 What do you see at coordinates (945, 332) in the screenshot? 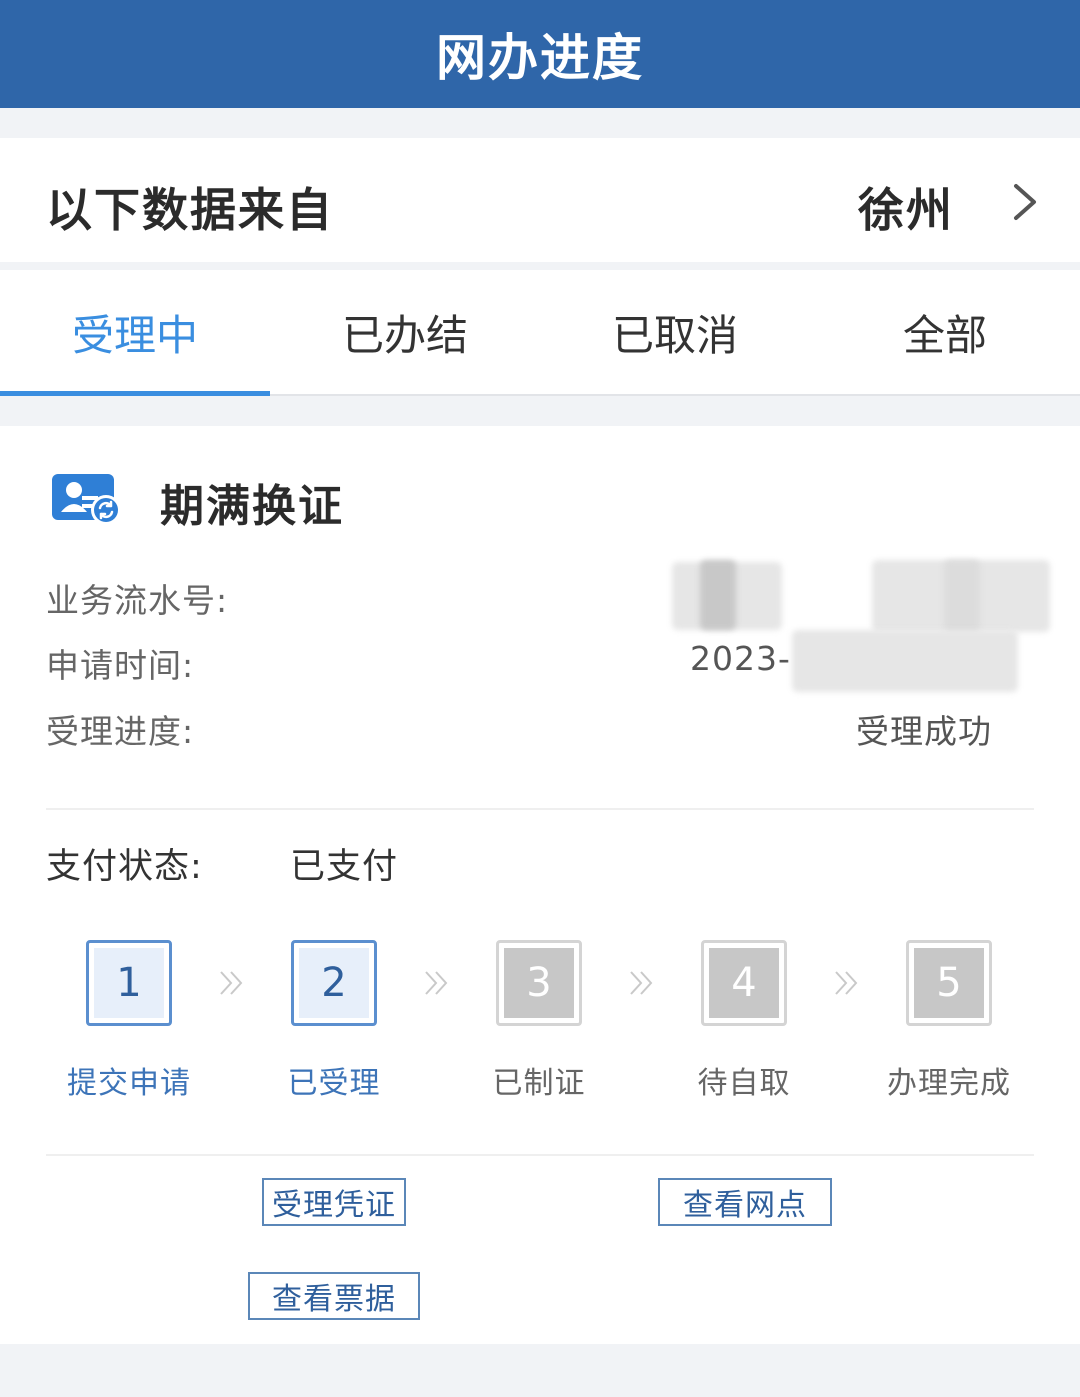
I see `tab-all: 全部` at bounding box center [945, 332].